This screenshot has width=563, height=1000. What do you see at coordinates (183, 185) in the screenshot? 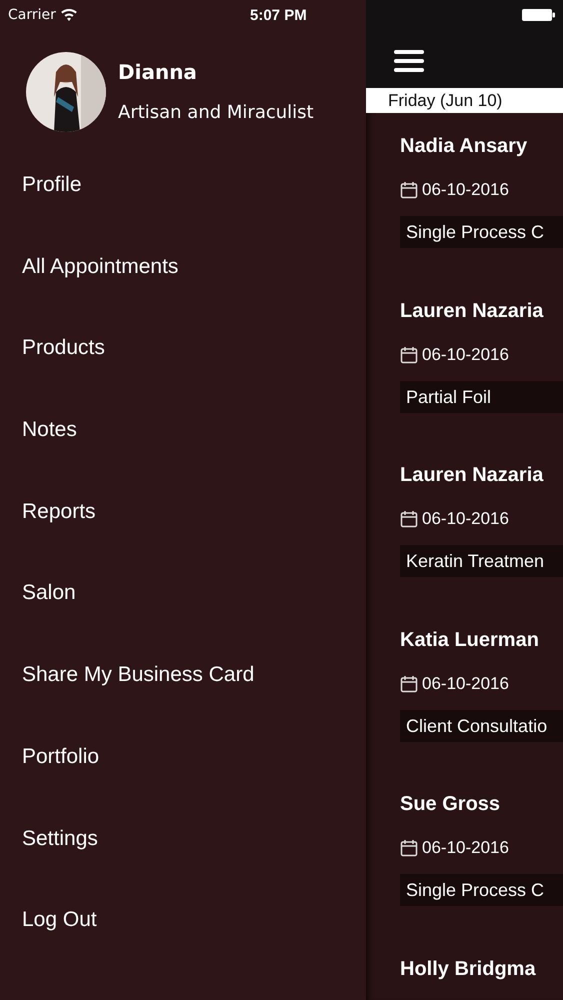
I see `menu-item: Profile` at bounding box center [183, 185].